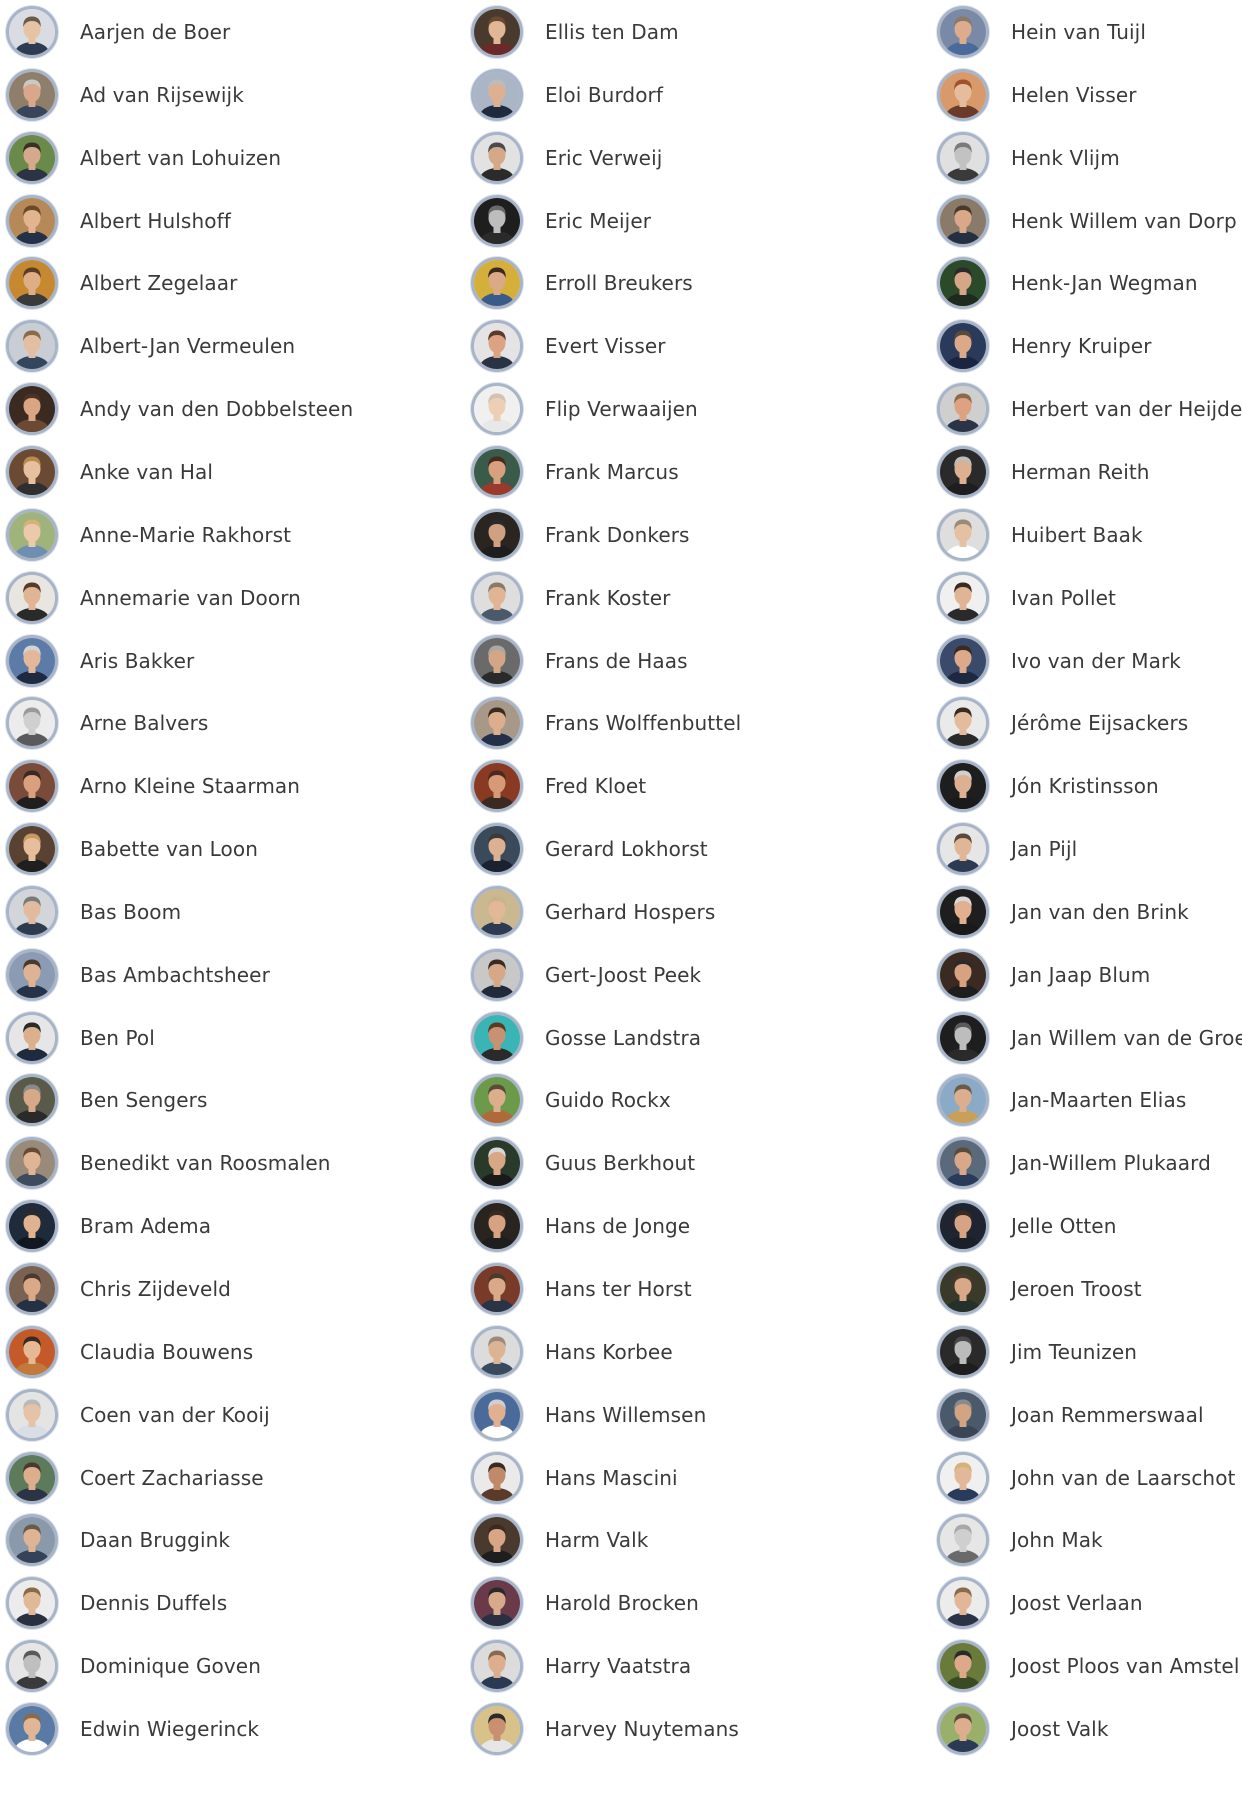  Describe the element at coordinates (167, 1351) in the screenshot. I see `person-name: Claudia Bouwens` at that location.